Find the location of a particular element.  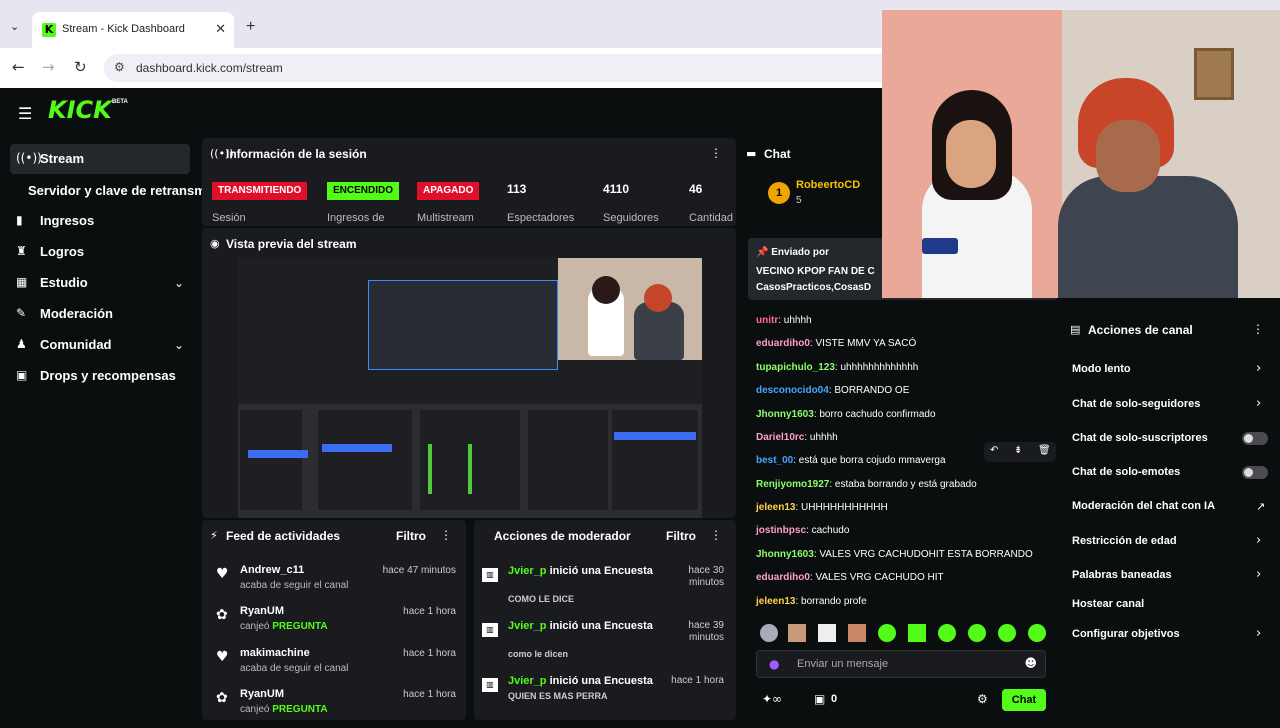

mic-icon: ● is located at coordinates (774, 664).